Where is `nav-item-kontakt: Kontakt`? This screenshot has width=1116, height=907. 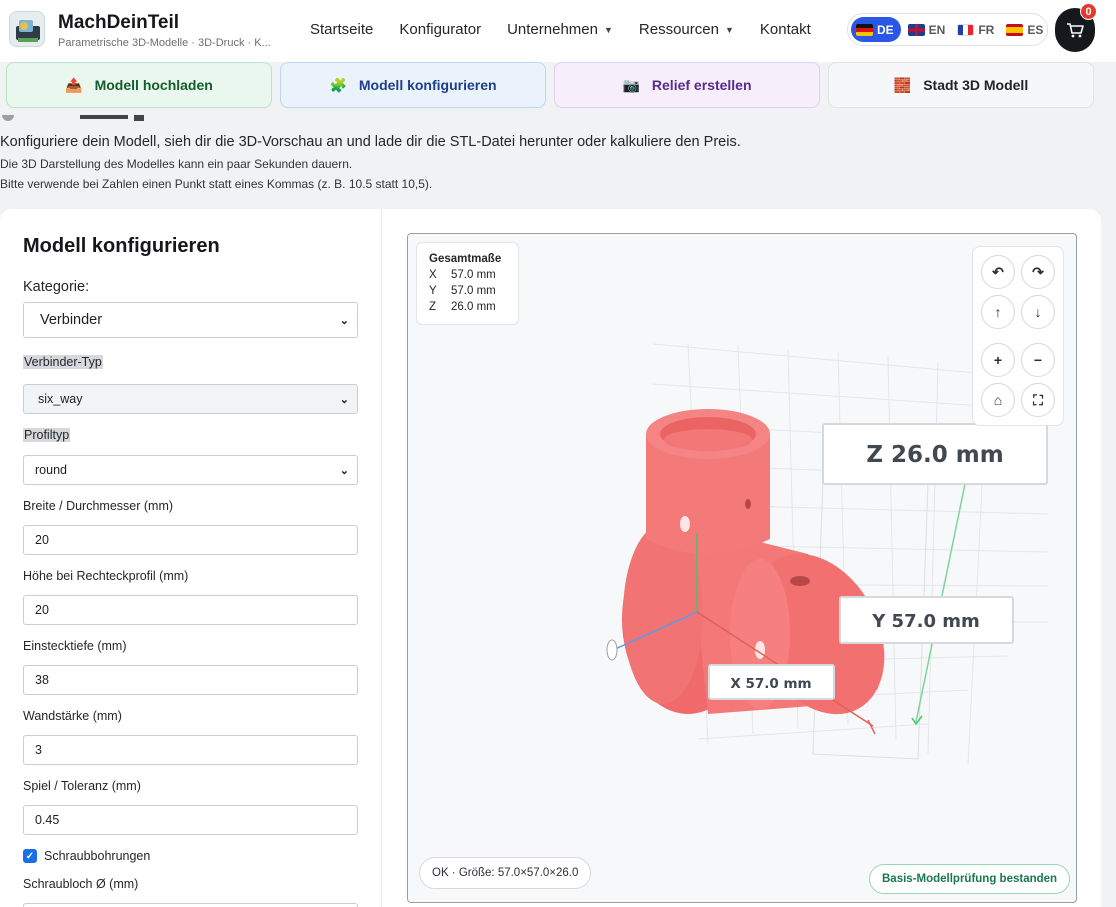 nav-item-kontakt: Kontakt is located at coordinates (785, 29).